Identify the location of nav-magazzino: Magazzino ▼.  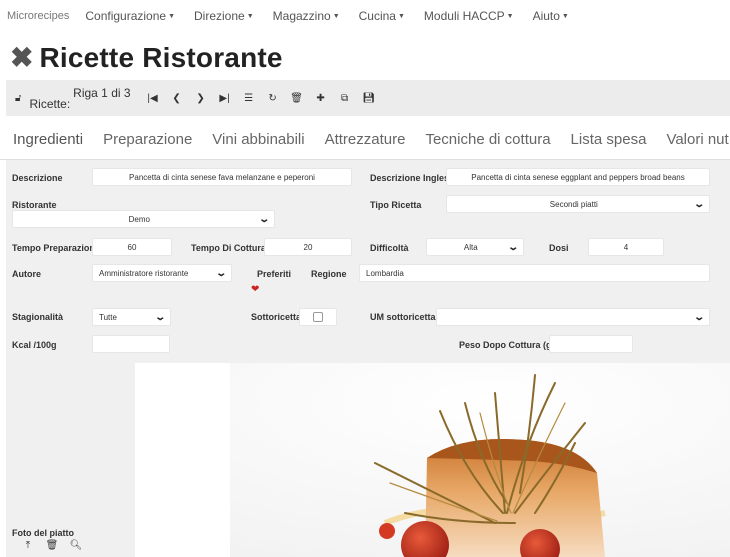
(306, 16).